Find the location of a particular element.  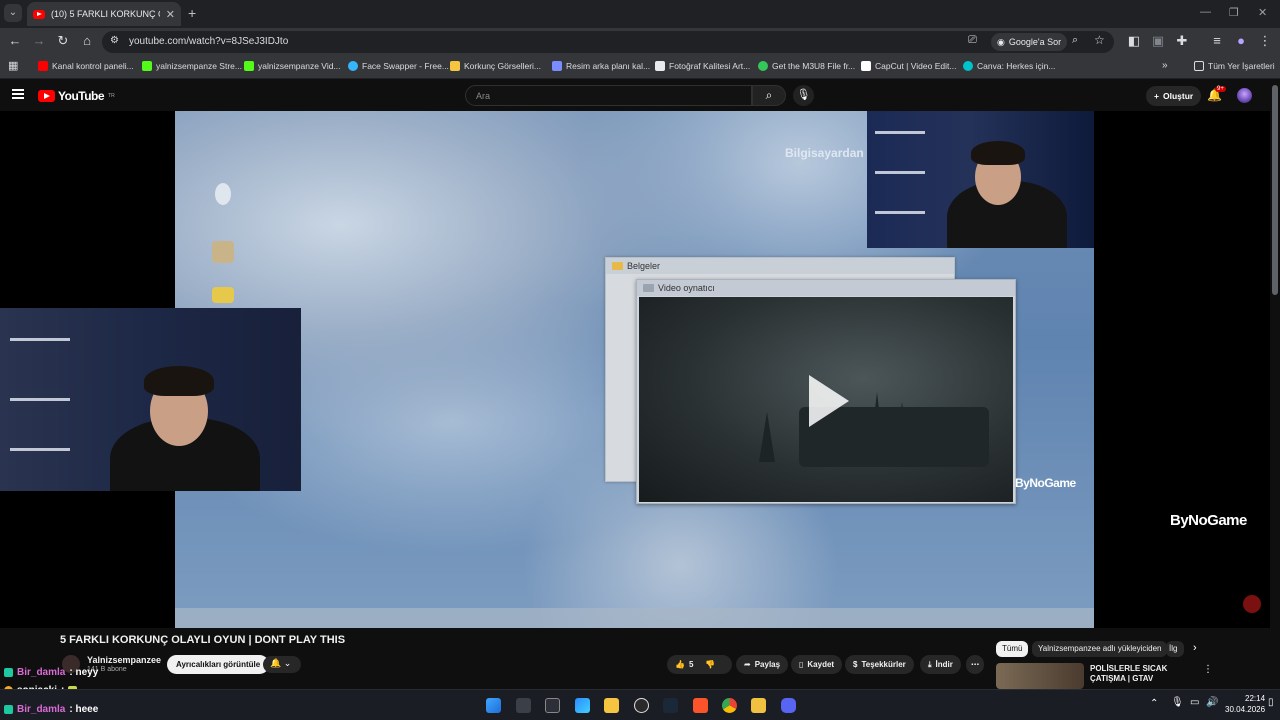

task-view-icon is located at coordinates (523, 705).